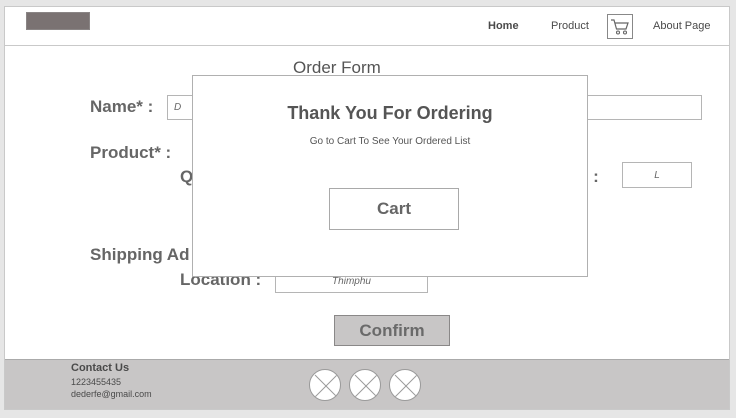  What do you see at coordinates (390, 141) in the screenshot?
I see `modal-subtitle: Go to Cart To See Your Ordered List` at bounding box center [390, 141].